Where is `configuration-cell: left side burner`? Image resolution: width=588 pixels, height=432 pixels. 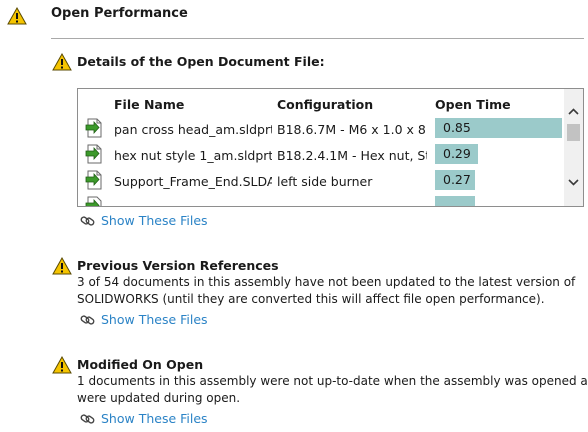
configuration-cell: left side burner is located at coordinates (325, 181).